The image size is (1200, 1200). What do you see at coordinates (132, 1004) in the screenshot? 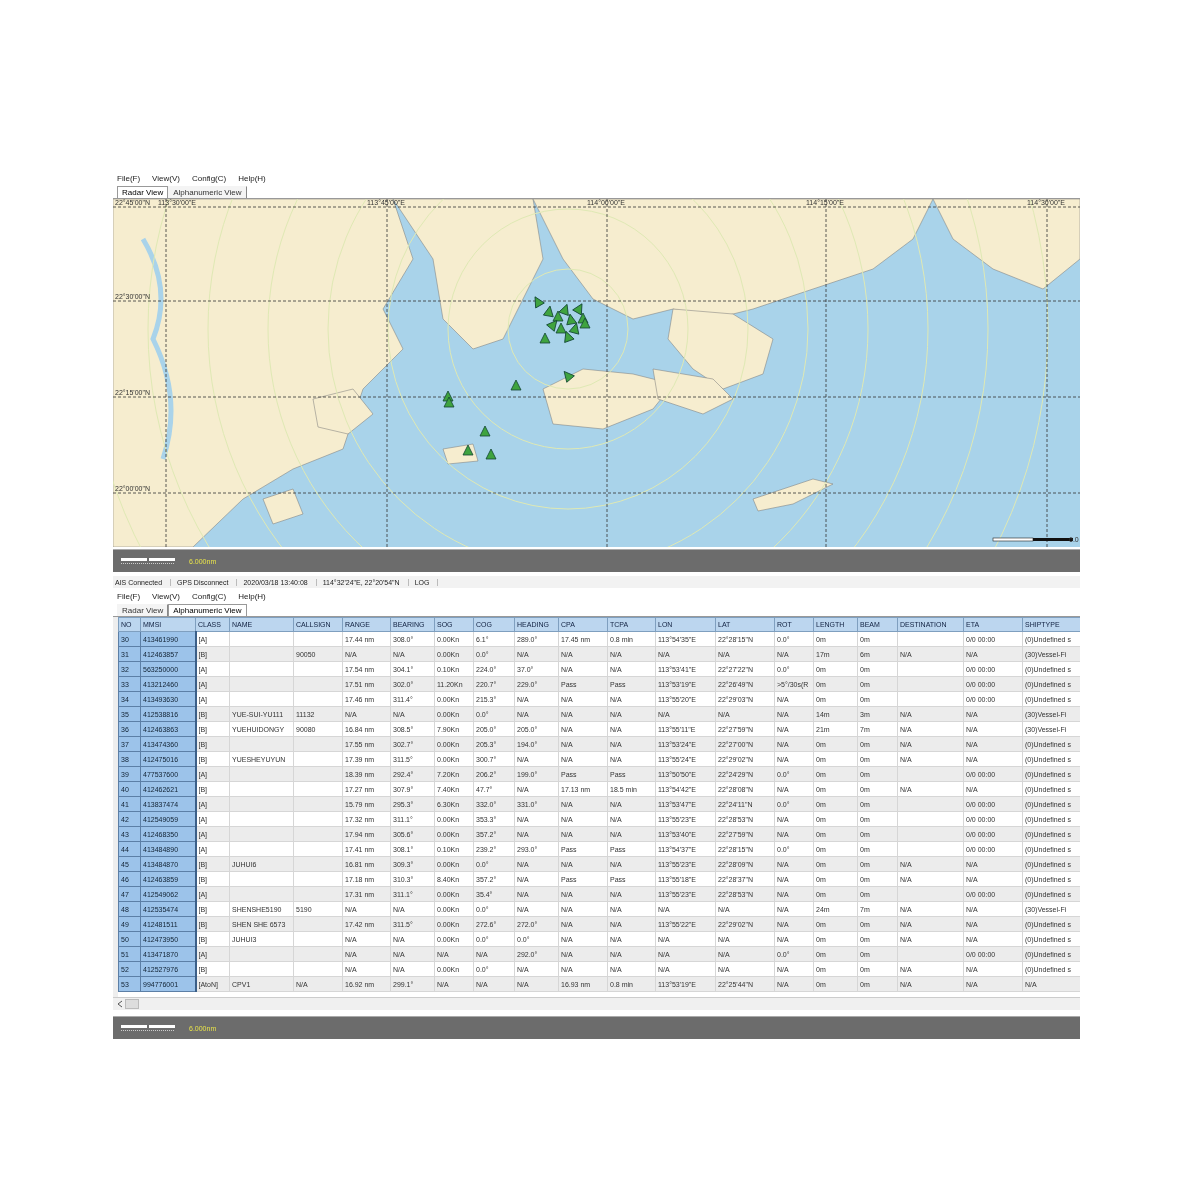
I see `scrollbar-thumb` at bounding box center [132, 1004].